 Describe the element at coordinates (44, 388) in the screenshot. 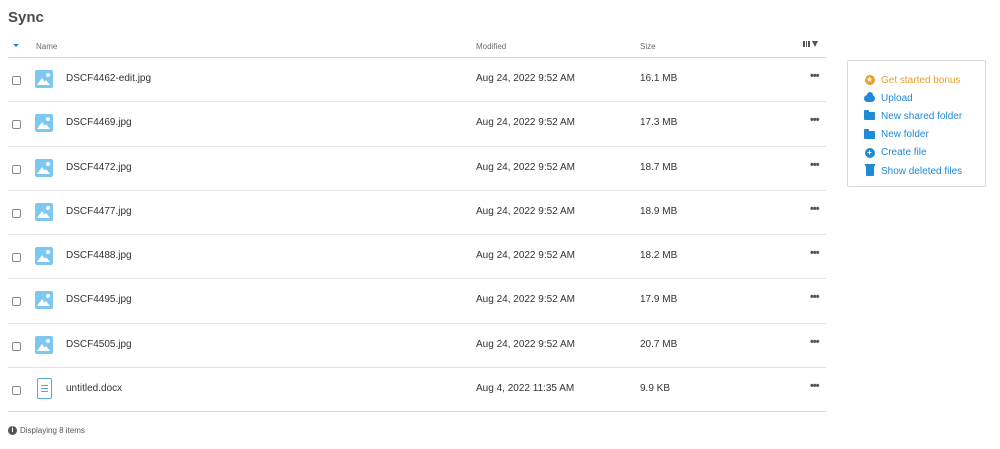

I see `document-file-icon` at that location.